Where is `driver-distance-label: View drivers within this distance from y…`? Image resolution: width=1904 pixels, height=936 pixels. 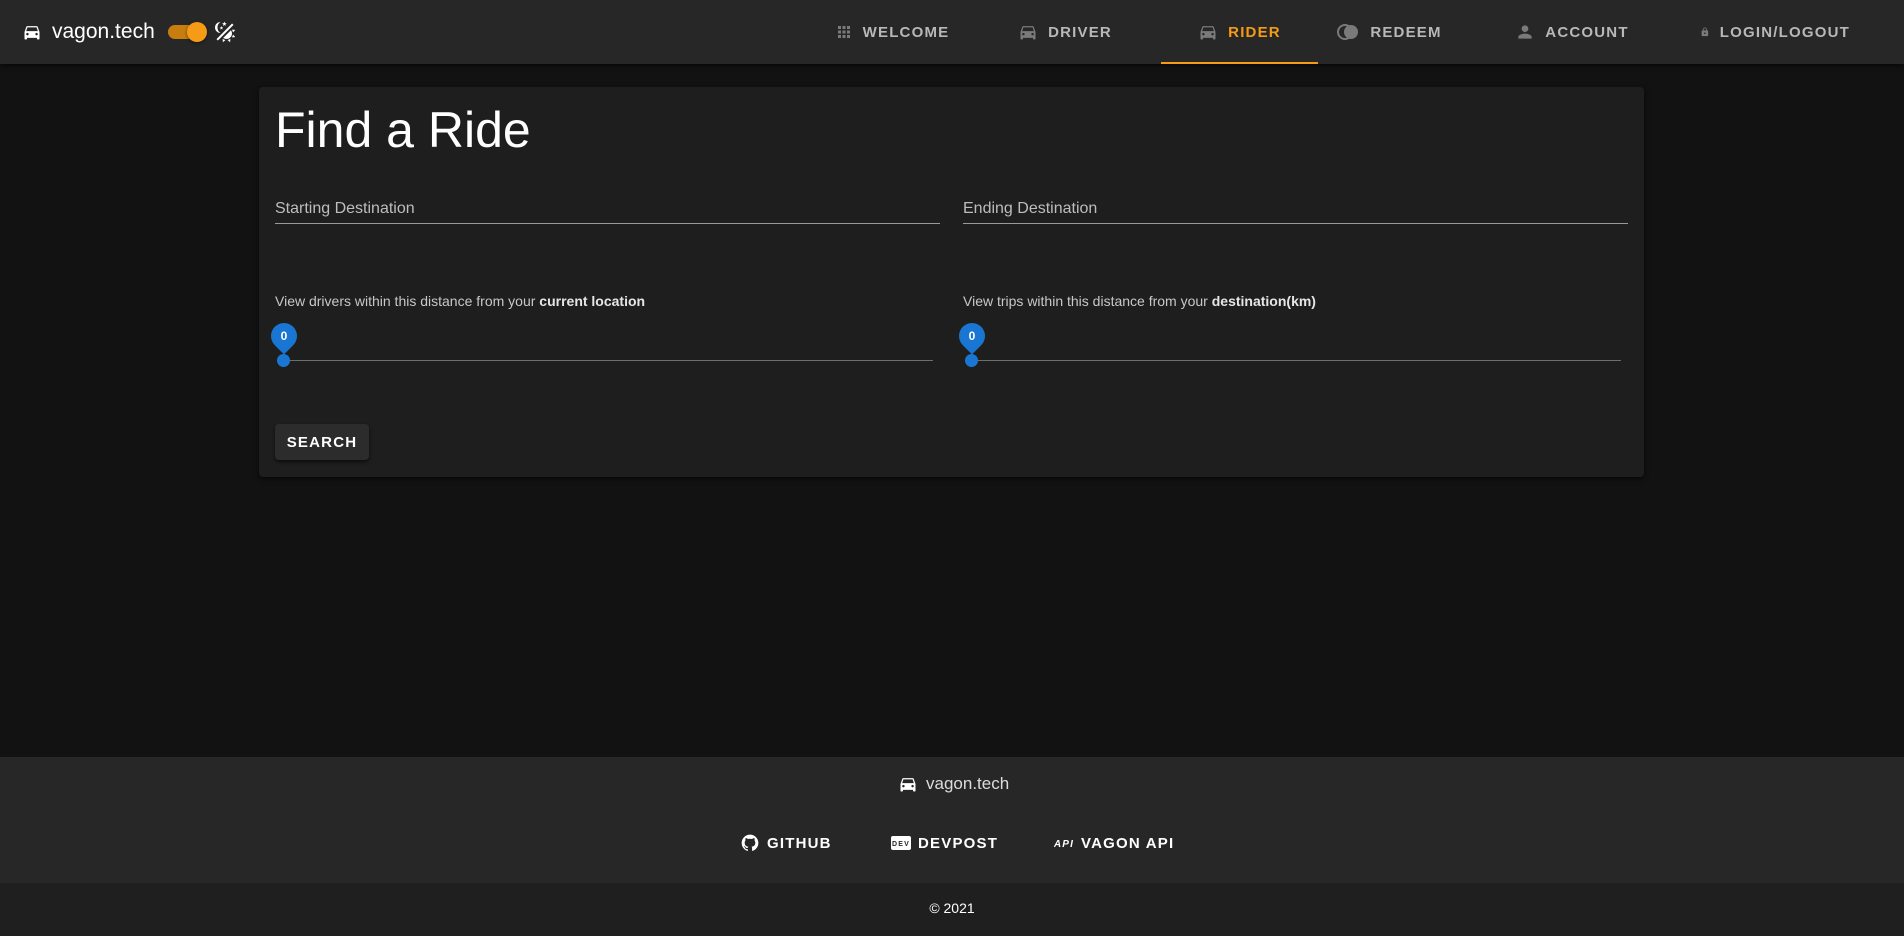 driver-distance-label: View drivers within this distance from y… is located at coordinates (460, 301).